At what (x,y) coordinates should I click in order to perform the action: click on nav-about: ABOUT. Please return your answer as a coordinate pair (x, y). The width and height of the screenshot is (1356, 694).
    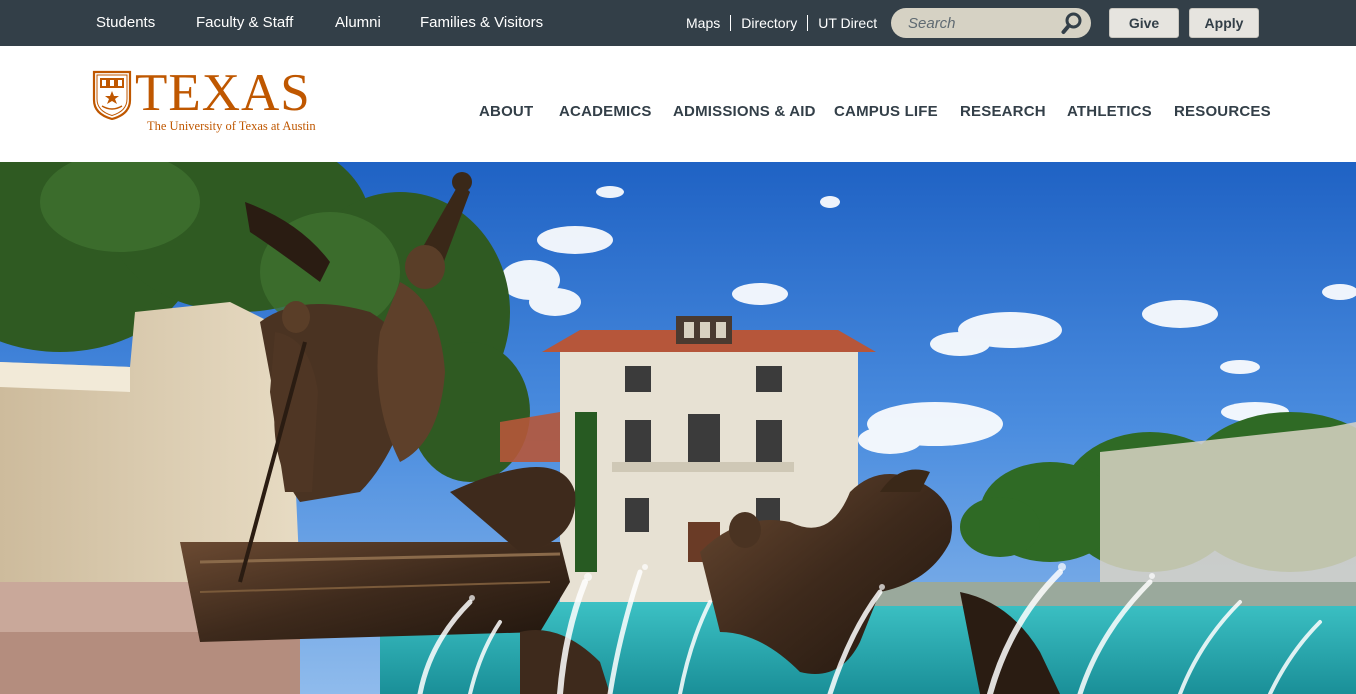
    Looking at the image, I should click on (506, 111).